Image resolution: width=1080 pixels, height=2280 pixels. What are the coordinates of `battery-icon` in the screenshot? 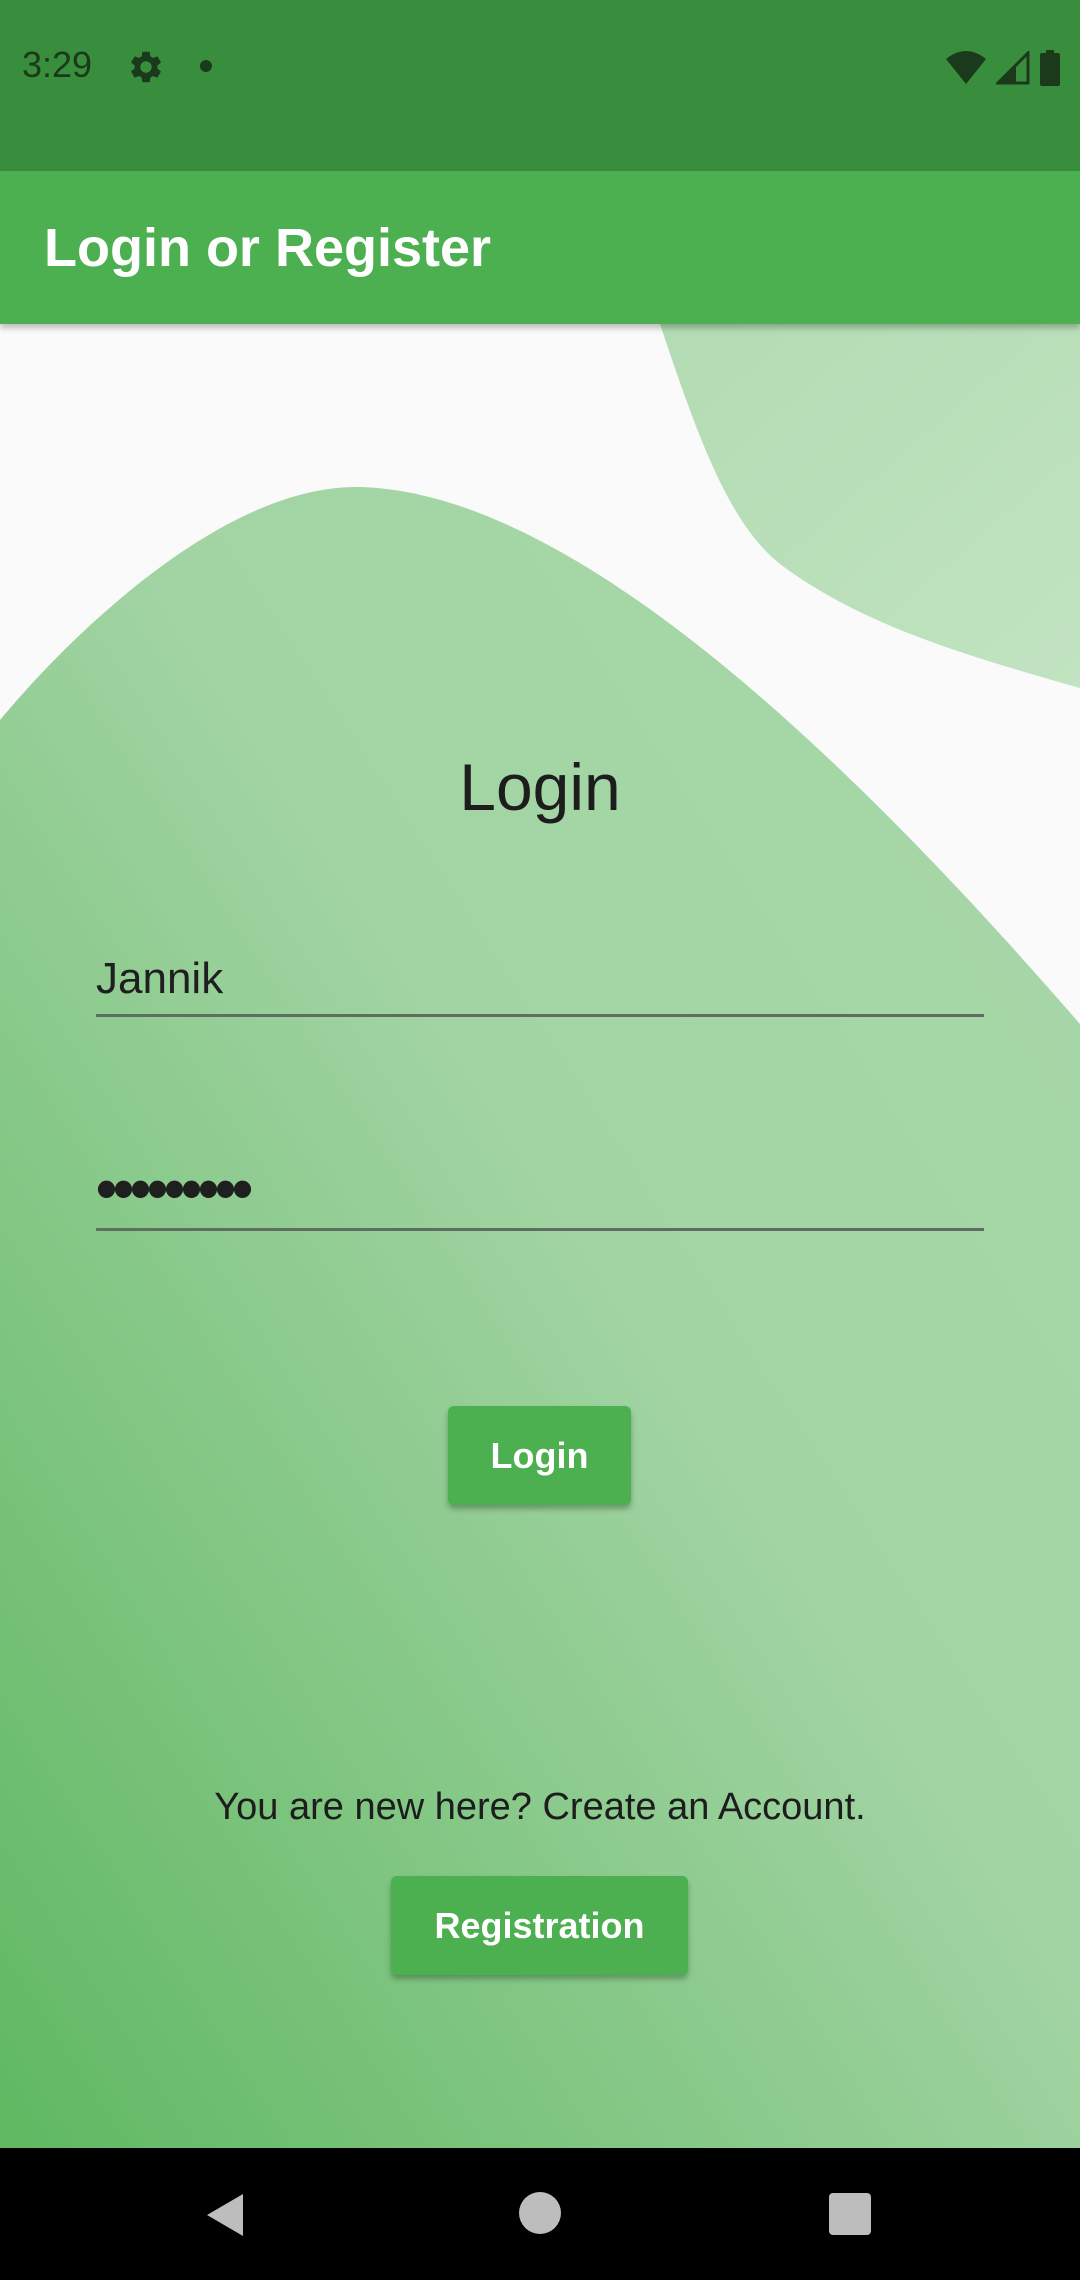 It's located at (1050, 68).